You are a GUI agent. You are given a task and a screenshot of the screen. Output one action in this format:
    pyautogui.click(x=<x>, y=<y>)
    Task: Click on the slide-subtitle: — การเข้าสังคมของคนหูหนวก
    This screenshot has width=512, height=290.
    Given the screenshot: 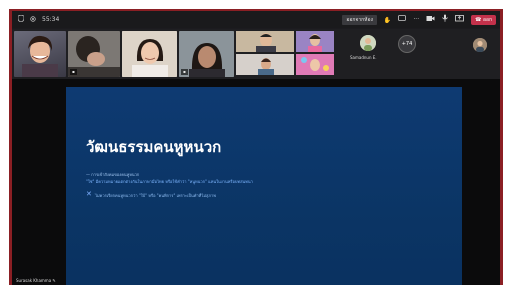 What is the action you would take?
    pyautogui.click(x=113, y=174)
    